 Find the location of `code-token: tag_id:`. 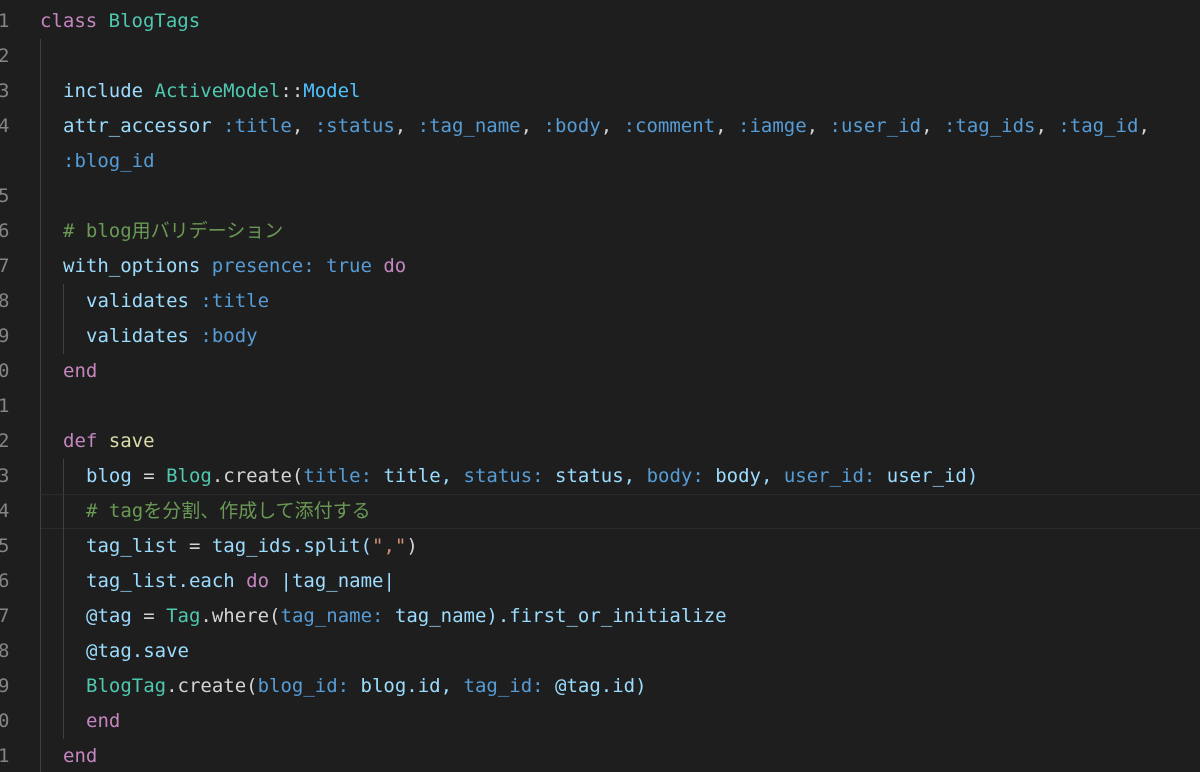

code-token: tag_id: is located at coordinates (503, 686).